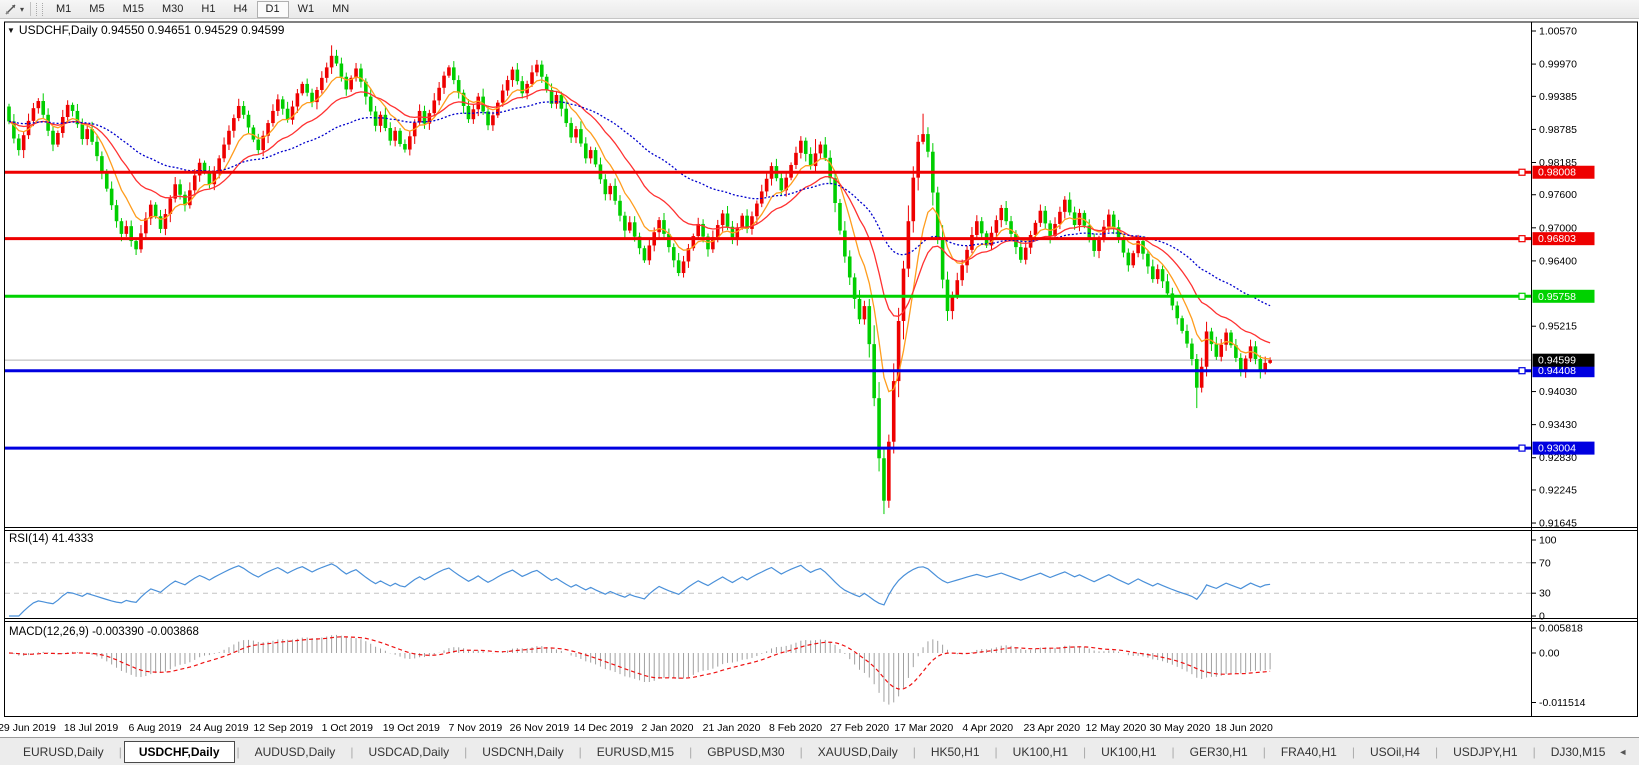 The width and height of the screenshot is (1639, 765). Describe the element at coordinates (1557, 371) in the screenshot. I see `level-price-label: 0.94408` at that location.